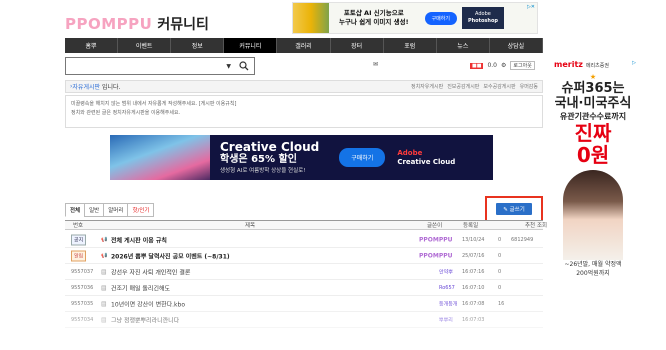 The height and width of the screenshot is (350, 666). I want to click on related-board-link: 유머감동, so click(529, 86).